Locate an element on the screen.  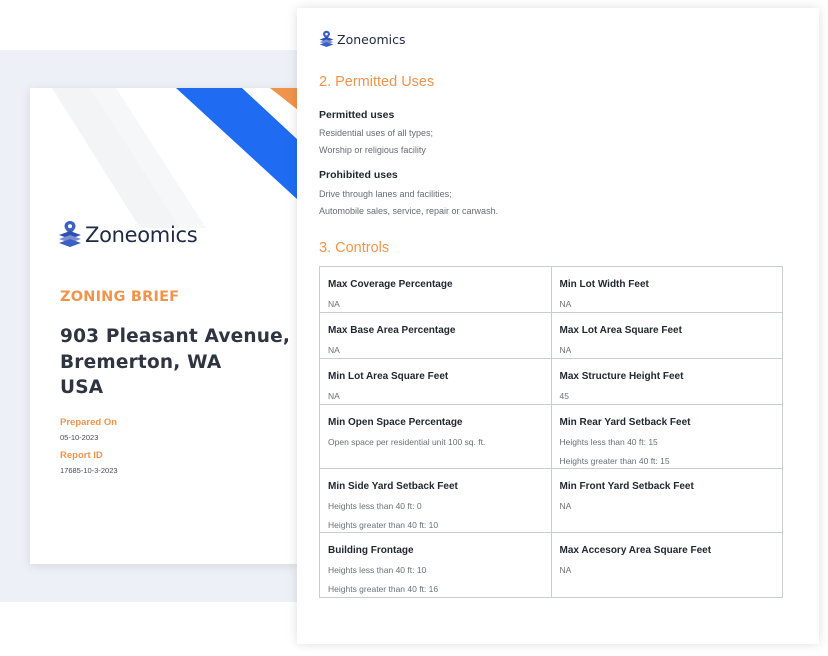
table-cell: Min Lot Area Square Feet NA is located at coordinates (435, 381).